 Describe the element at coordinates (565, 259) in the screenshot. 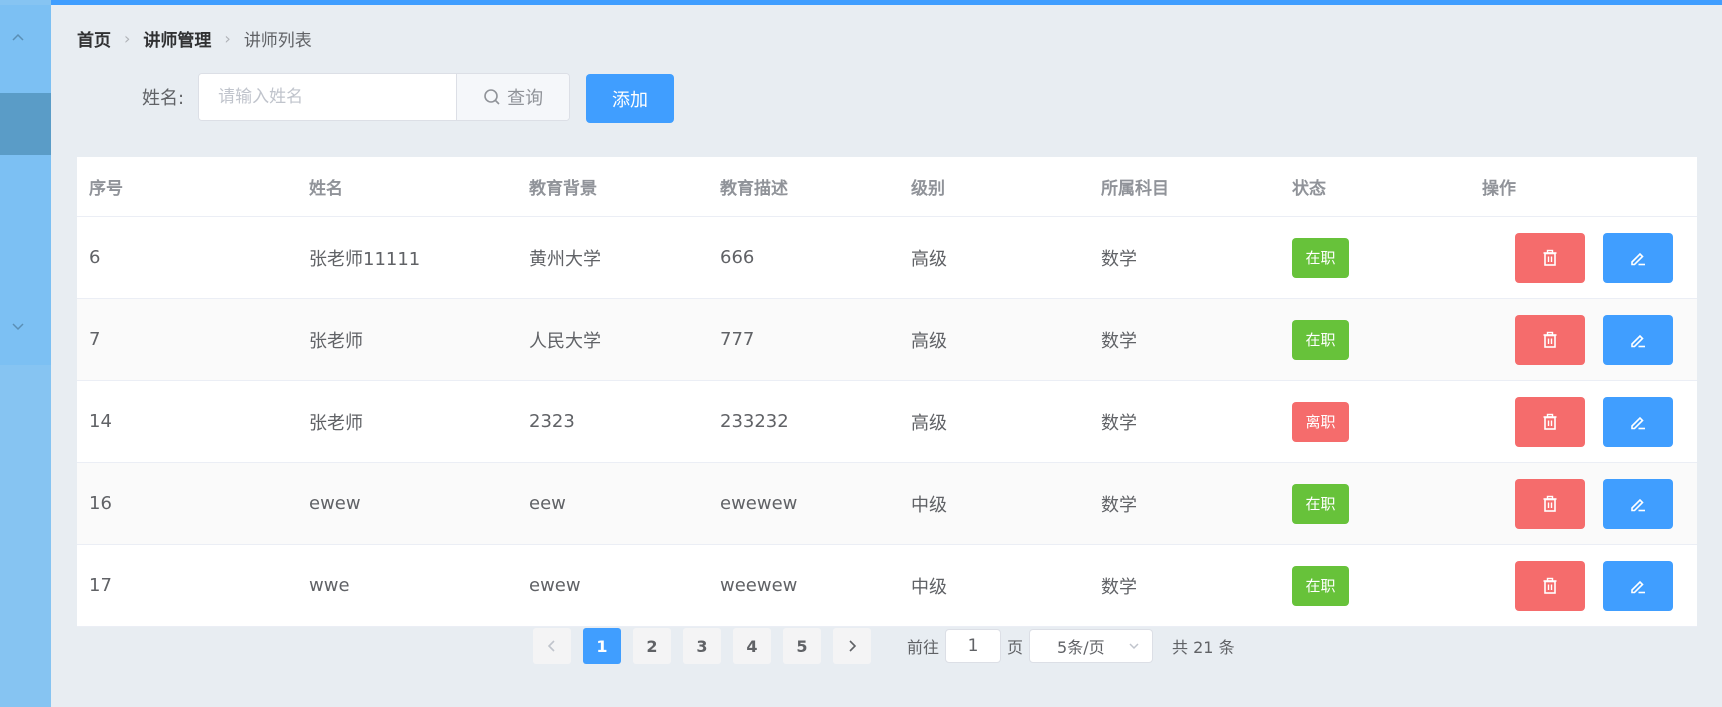

I see `cell-education: 黄州大学` at that location.